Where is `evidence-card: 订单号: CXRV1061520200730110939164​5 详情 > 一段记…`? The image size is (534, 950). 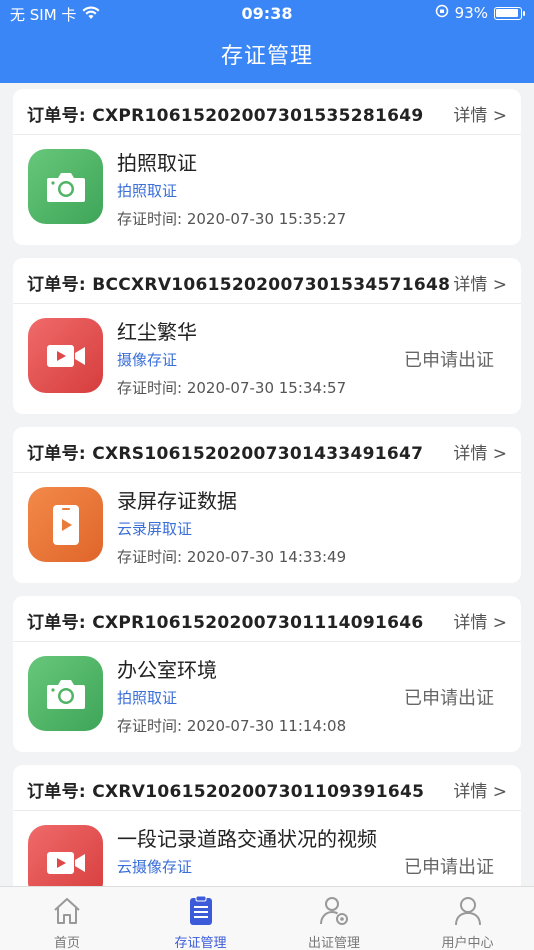
evidence-card: 订单号: CXRV1061520200730110939164​5 详情 > 一段记… is located at coordinates (267, 825).